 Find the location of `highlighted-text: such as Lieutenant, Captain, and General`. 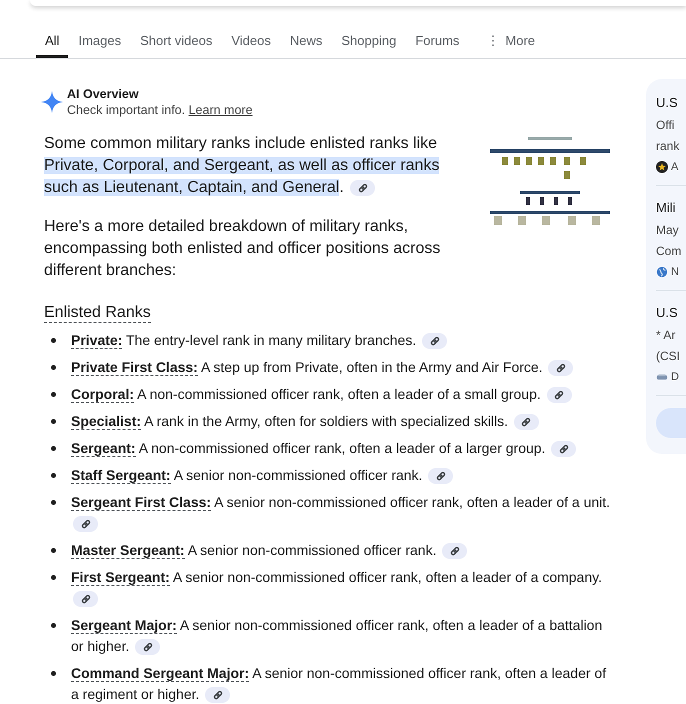

highlighted-text: such as Lieutenant, Captain, and General is located at coordinates (192, 187).